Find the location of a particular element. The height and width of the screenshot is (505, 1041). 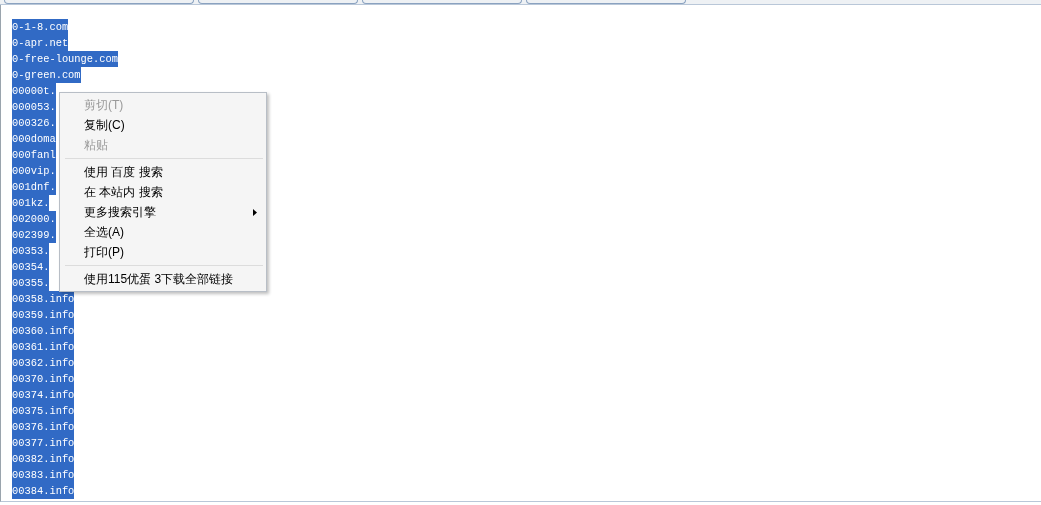

menu-item: 全选(A) is located at coordinates (163, 232).